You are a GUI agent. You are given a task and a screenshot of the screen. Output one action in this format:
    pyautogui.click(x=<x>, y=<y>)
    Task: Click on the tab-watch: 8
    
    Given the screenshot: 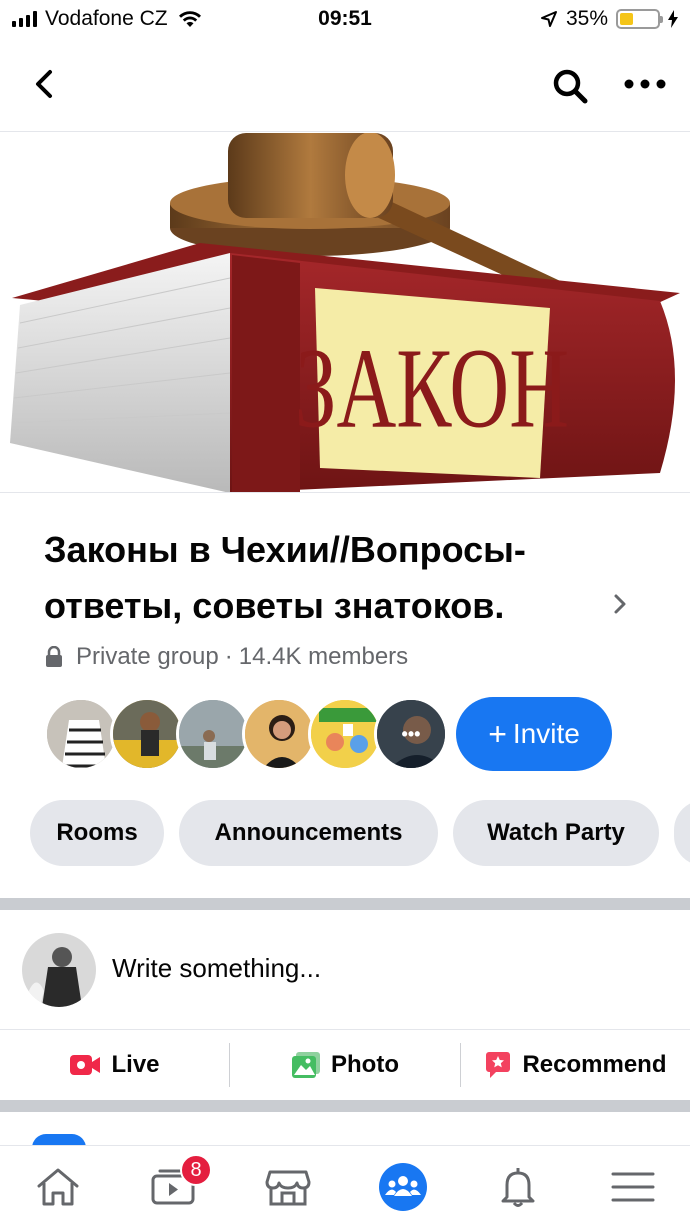 What is the action you would take?
    pyautogui.click(x=172, y=1186)
    